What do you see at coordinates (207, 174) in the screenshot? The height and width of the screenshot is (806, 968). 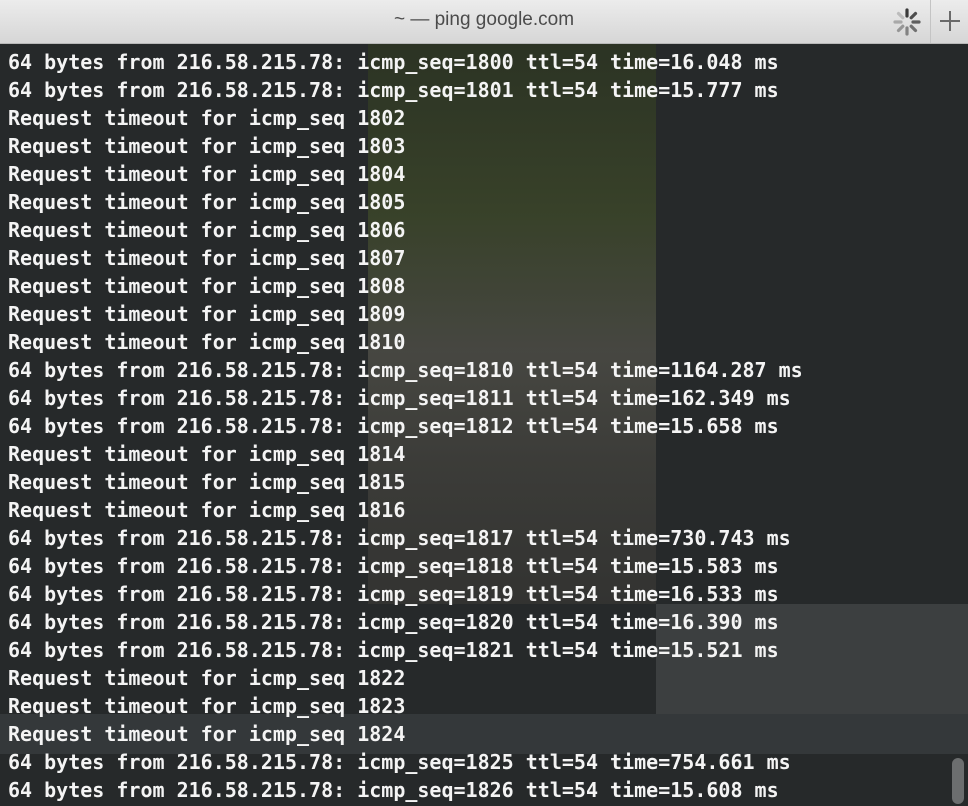 I see `terminal-line: Request timeout for icmp_seq 1804` at bounding box center [207, 174].